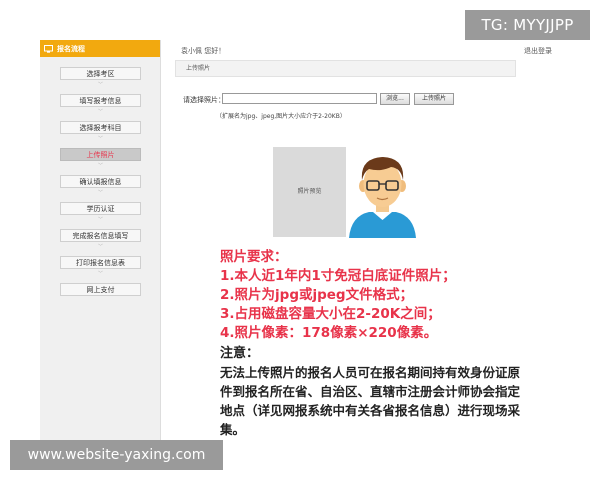  Describe the element at coordinates (366, 51) in the screenshot. I see `top-bar: 袁小佩 您好！ 退出登录` at that location.